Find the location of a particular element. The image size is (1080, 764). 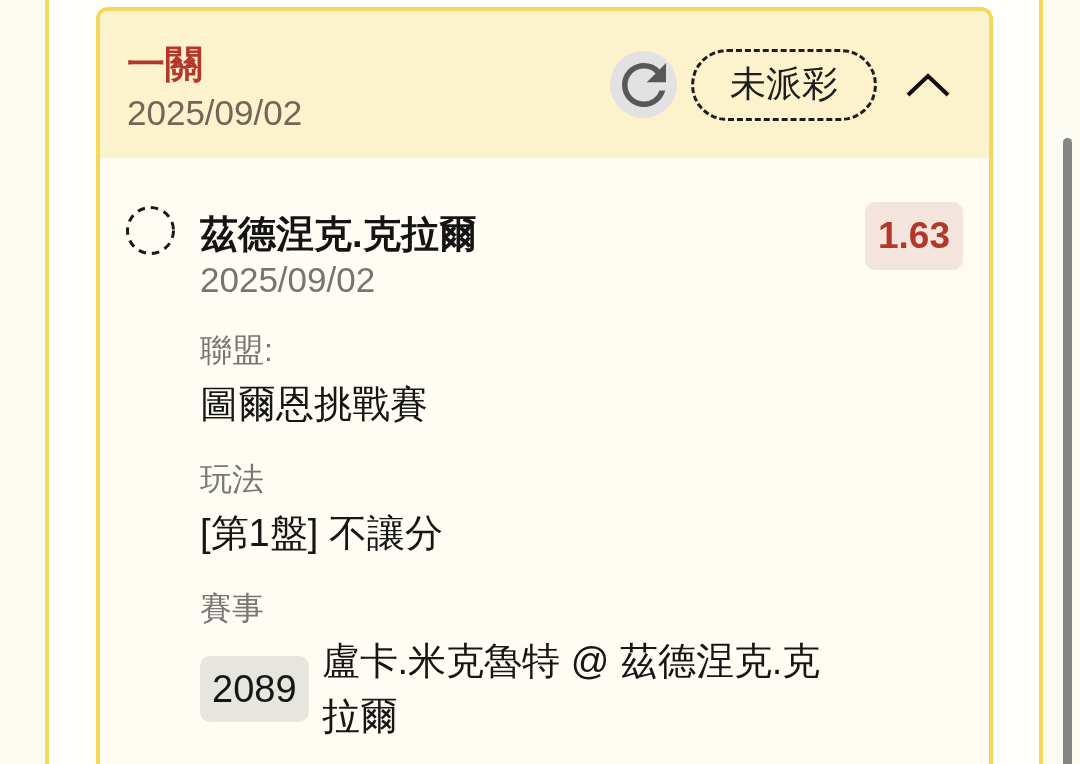

selection-date: 2025/09/02 is located at coordinates (288, 280).